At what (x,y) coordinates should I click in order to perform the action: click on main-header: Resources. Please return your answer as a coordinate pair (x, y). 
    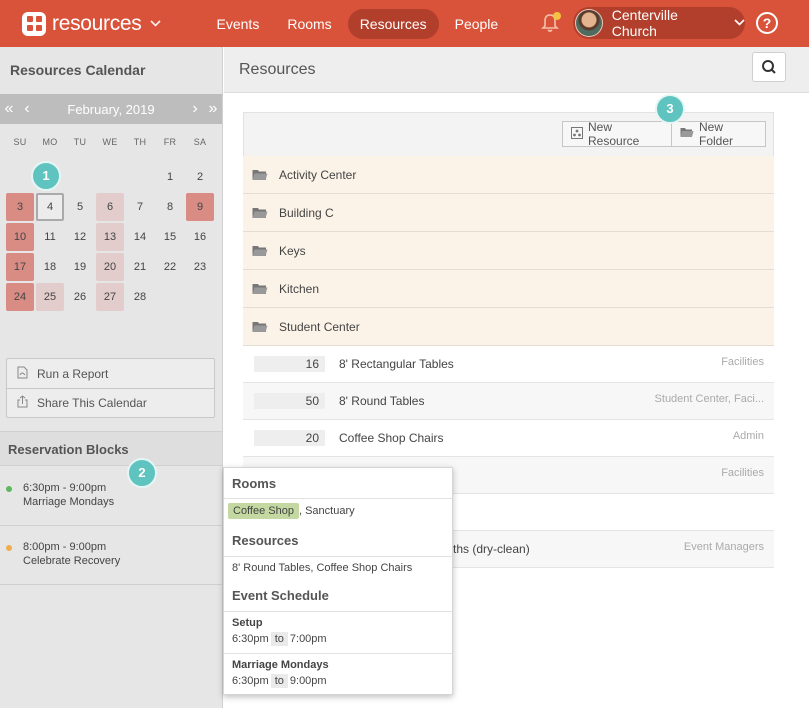
    Looking at the image, I should click on (516, 70).